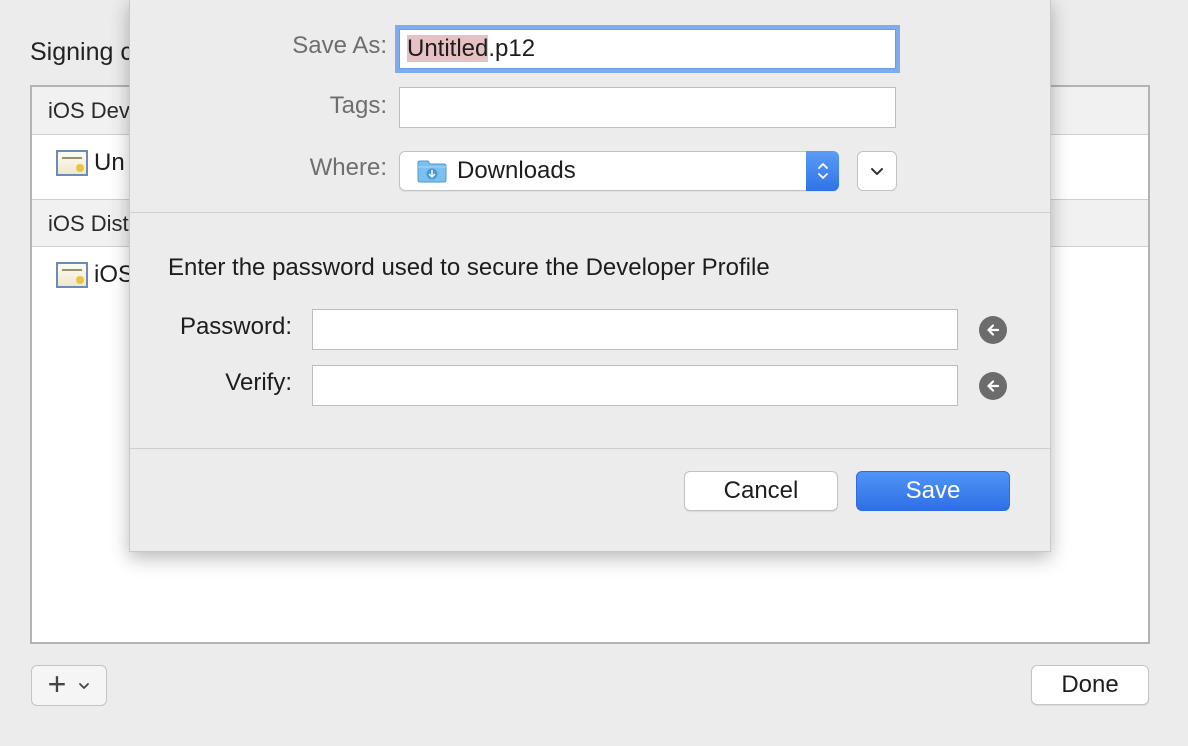  What do you see at coordinates (57, 684) in the screenshot?
I see `plus-icon: +` at bounding box center [57, 684].